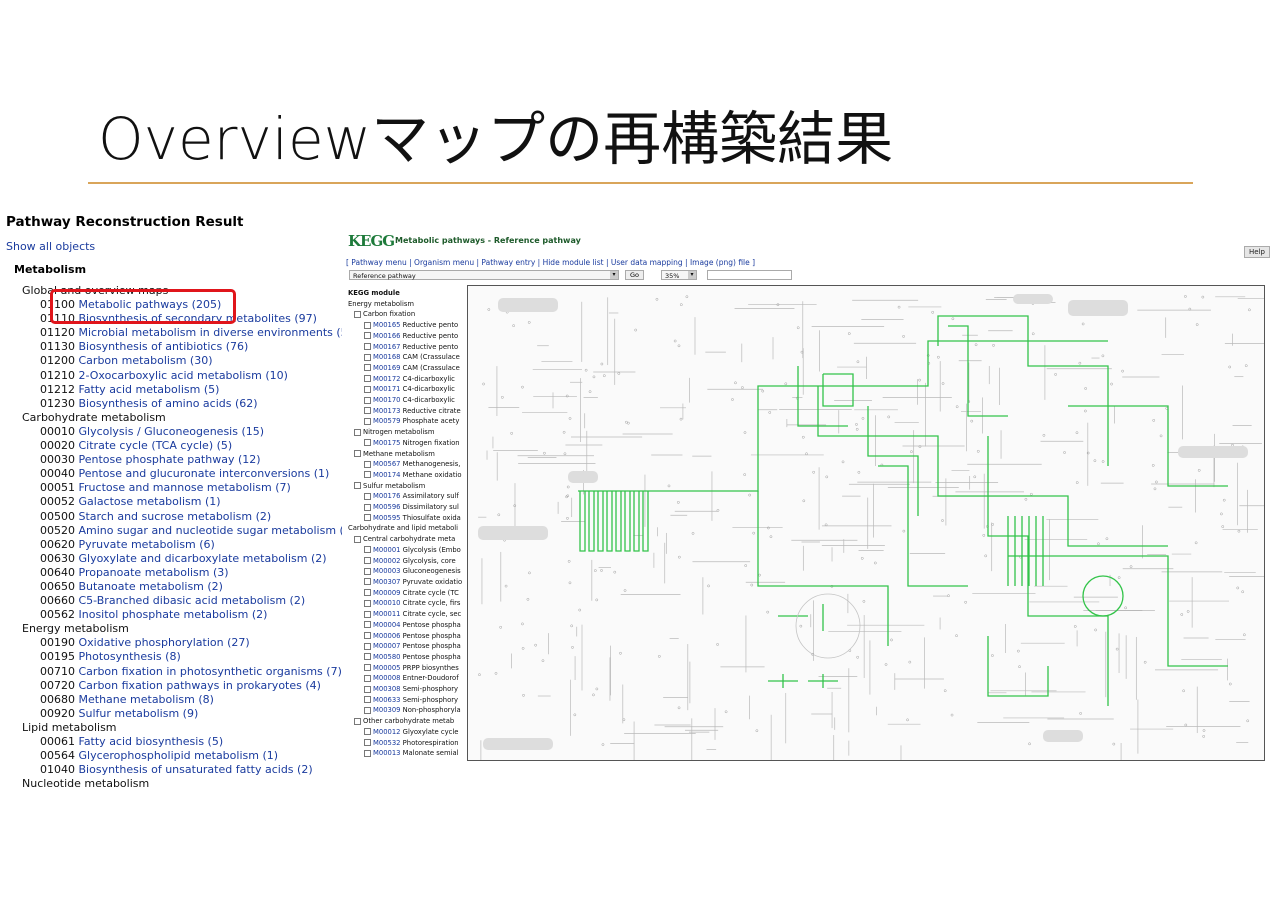  What do you see at coordinates (371, 241) in the screenshot?
I see `kegg-logo: KEGG` at bounding box center [371, 241].